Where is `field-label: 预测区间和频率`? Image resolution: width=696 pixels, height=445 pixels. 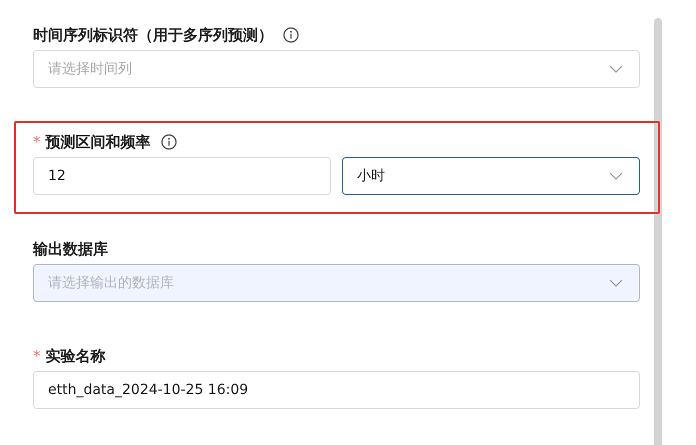 field-label: 预测区间和频率 is located at coordinates (98, 142).